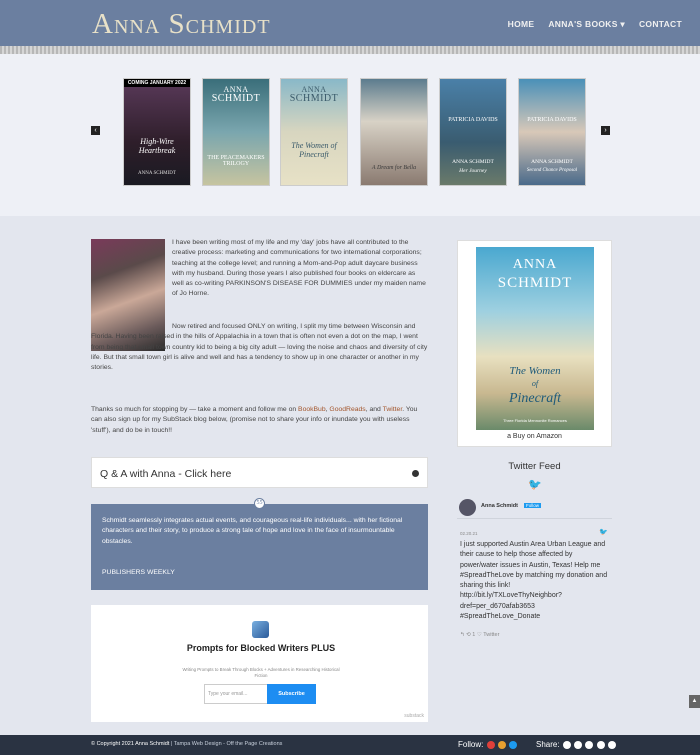  I want to click on follow-button: Follow, so click(533, 505).